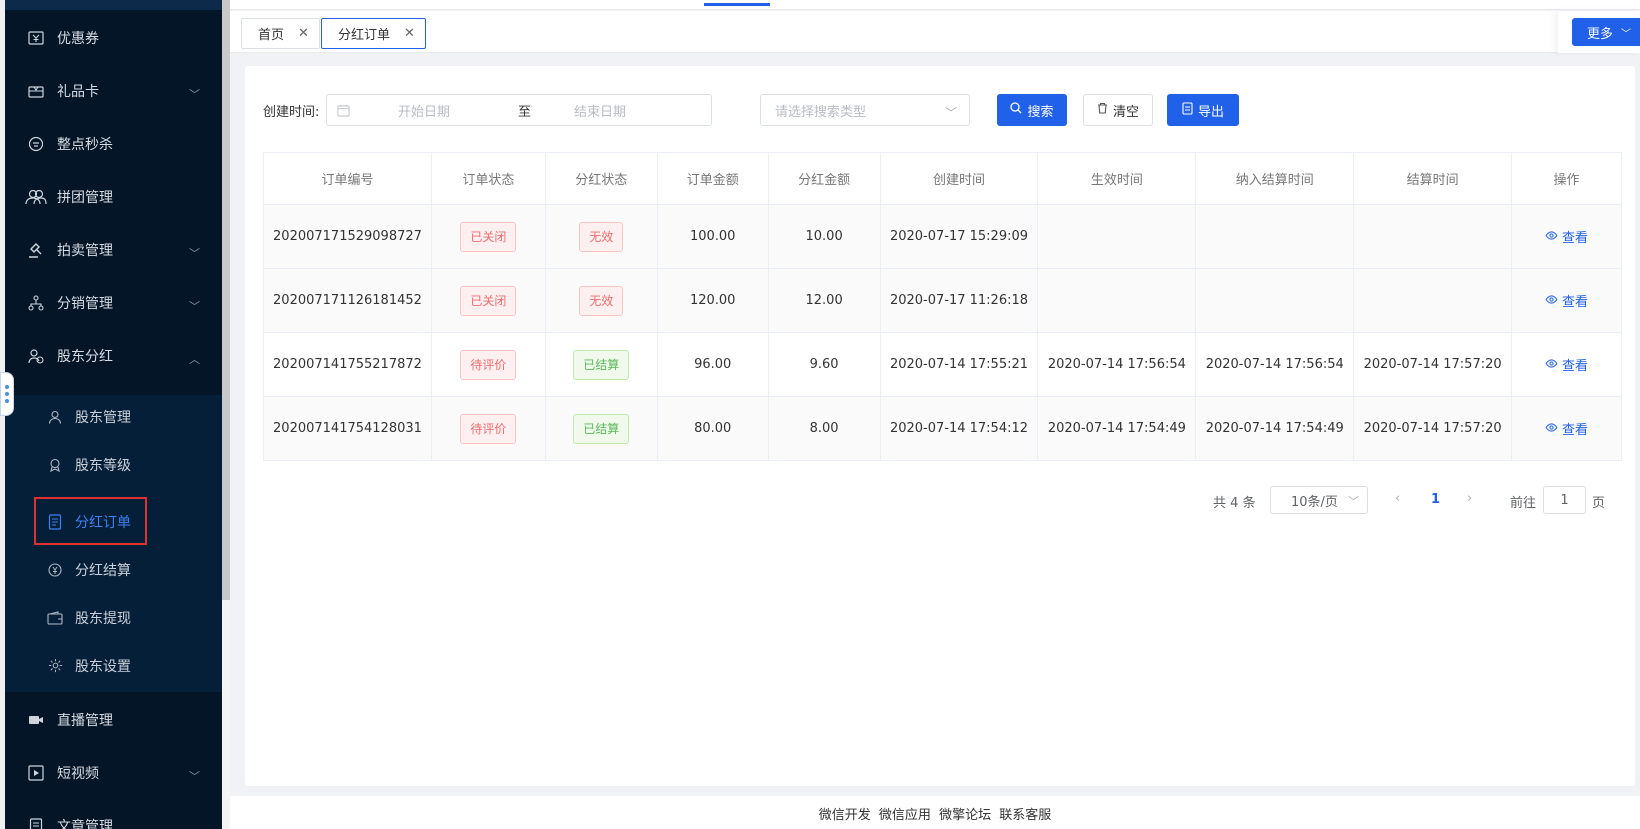  I want to click on tab-bonus-order: 分红订单 ✕, so click(373, 33).